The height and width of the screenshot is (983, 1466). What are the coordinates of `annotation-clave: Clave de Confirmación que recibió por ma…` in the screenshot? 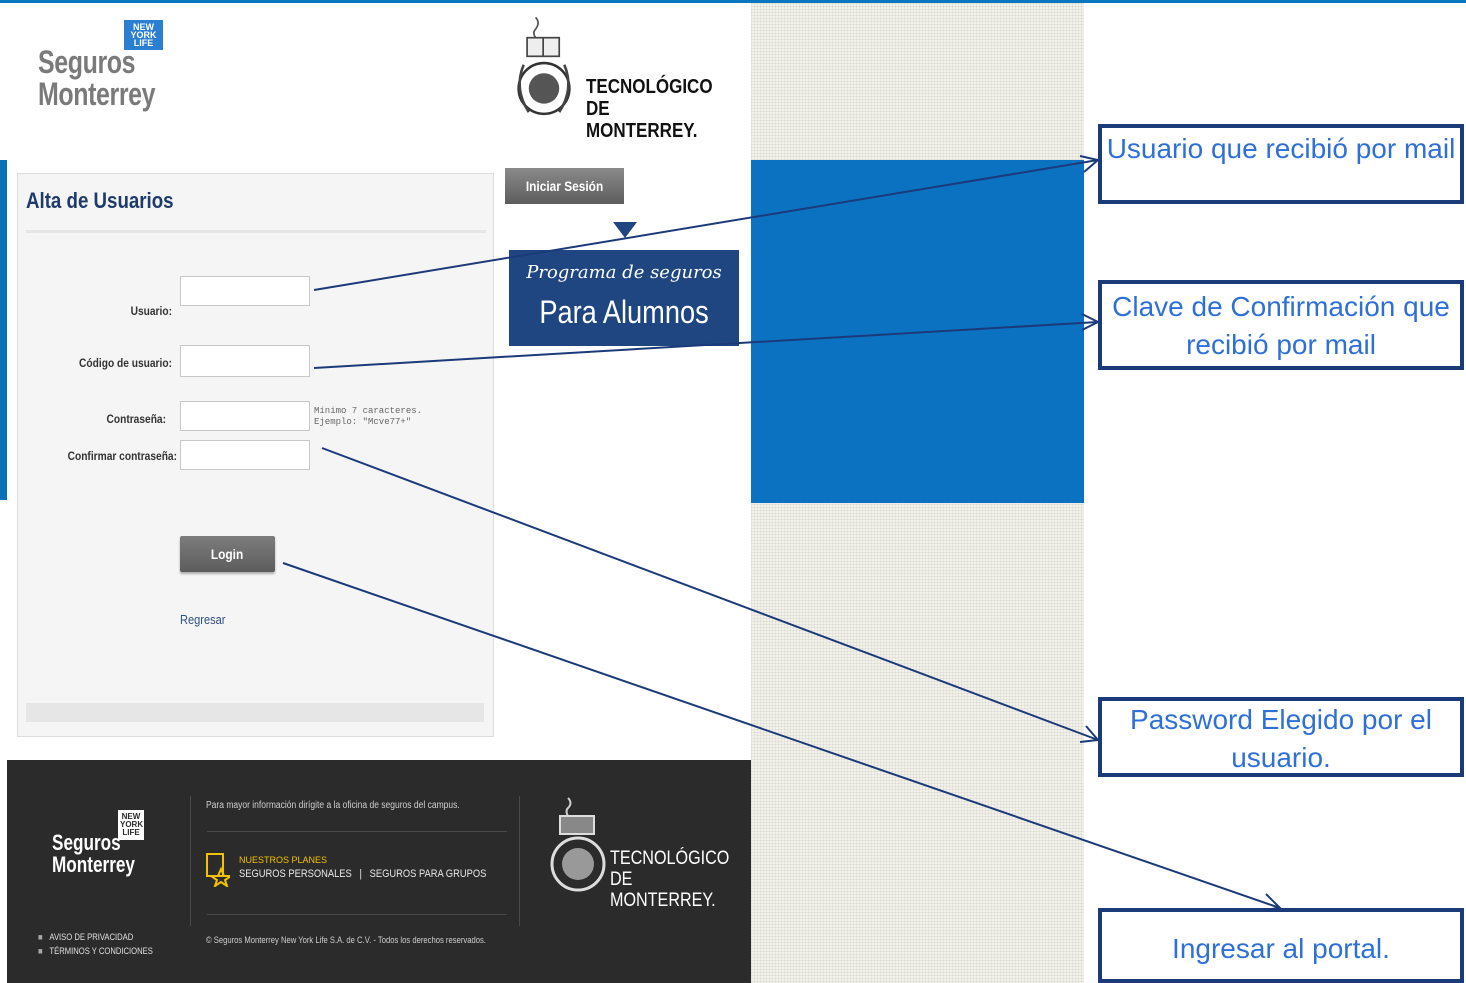 It's located at (1281, 325).